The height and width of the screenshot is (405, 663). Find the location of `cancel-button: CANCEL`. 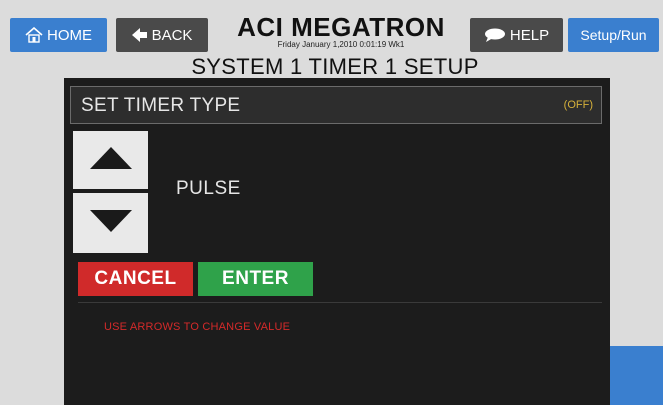

cancel-button: CANCEL is located at coordinates (135, 279).